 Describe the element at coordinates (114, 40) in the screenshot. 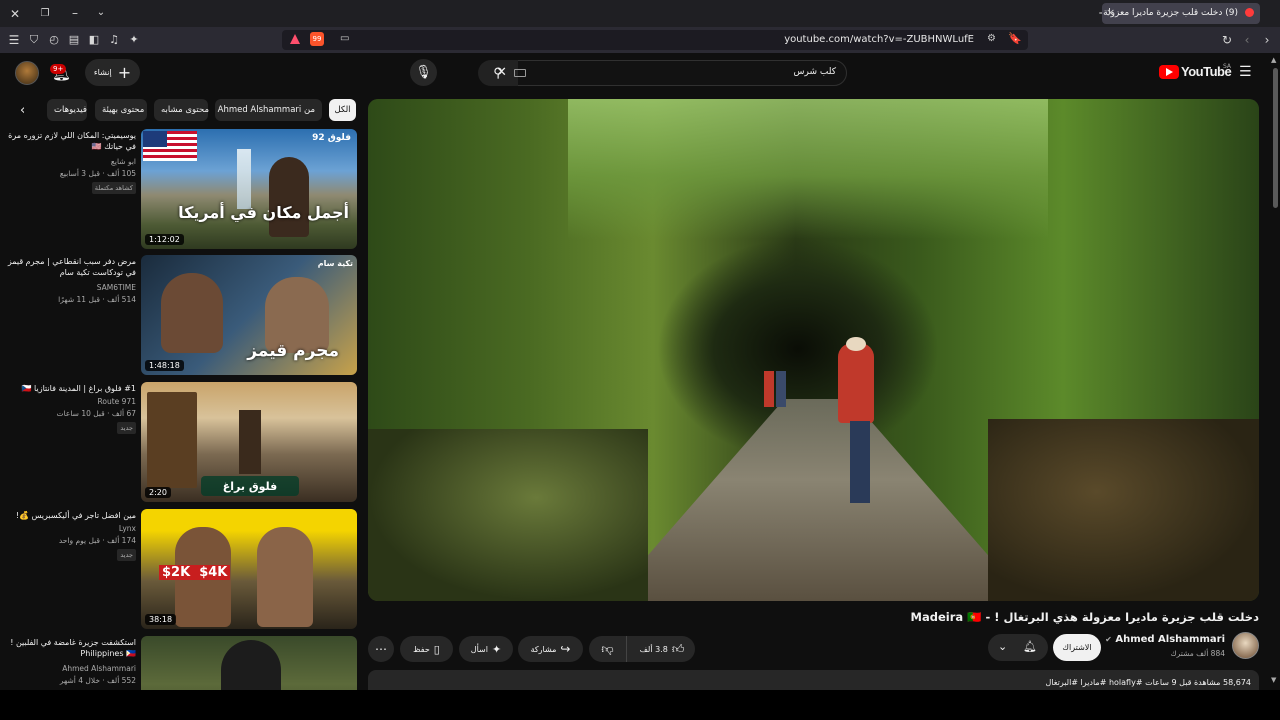

I see `music-icon: ♫` at that location.